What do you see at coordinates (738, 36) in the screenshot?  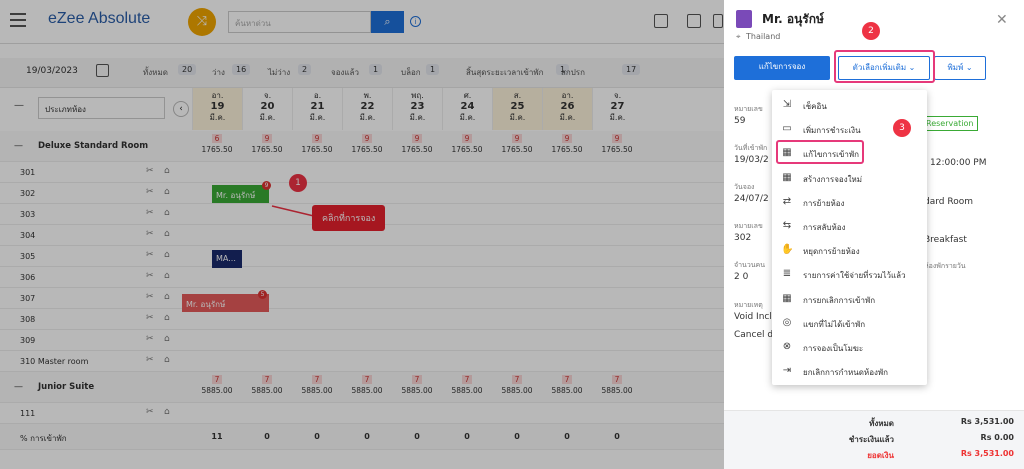 I see `location-icon: ⌖` at bounding box center [738, 36].